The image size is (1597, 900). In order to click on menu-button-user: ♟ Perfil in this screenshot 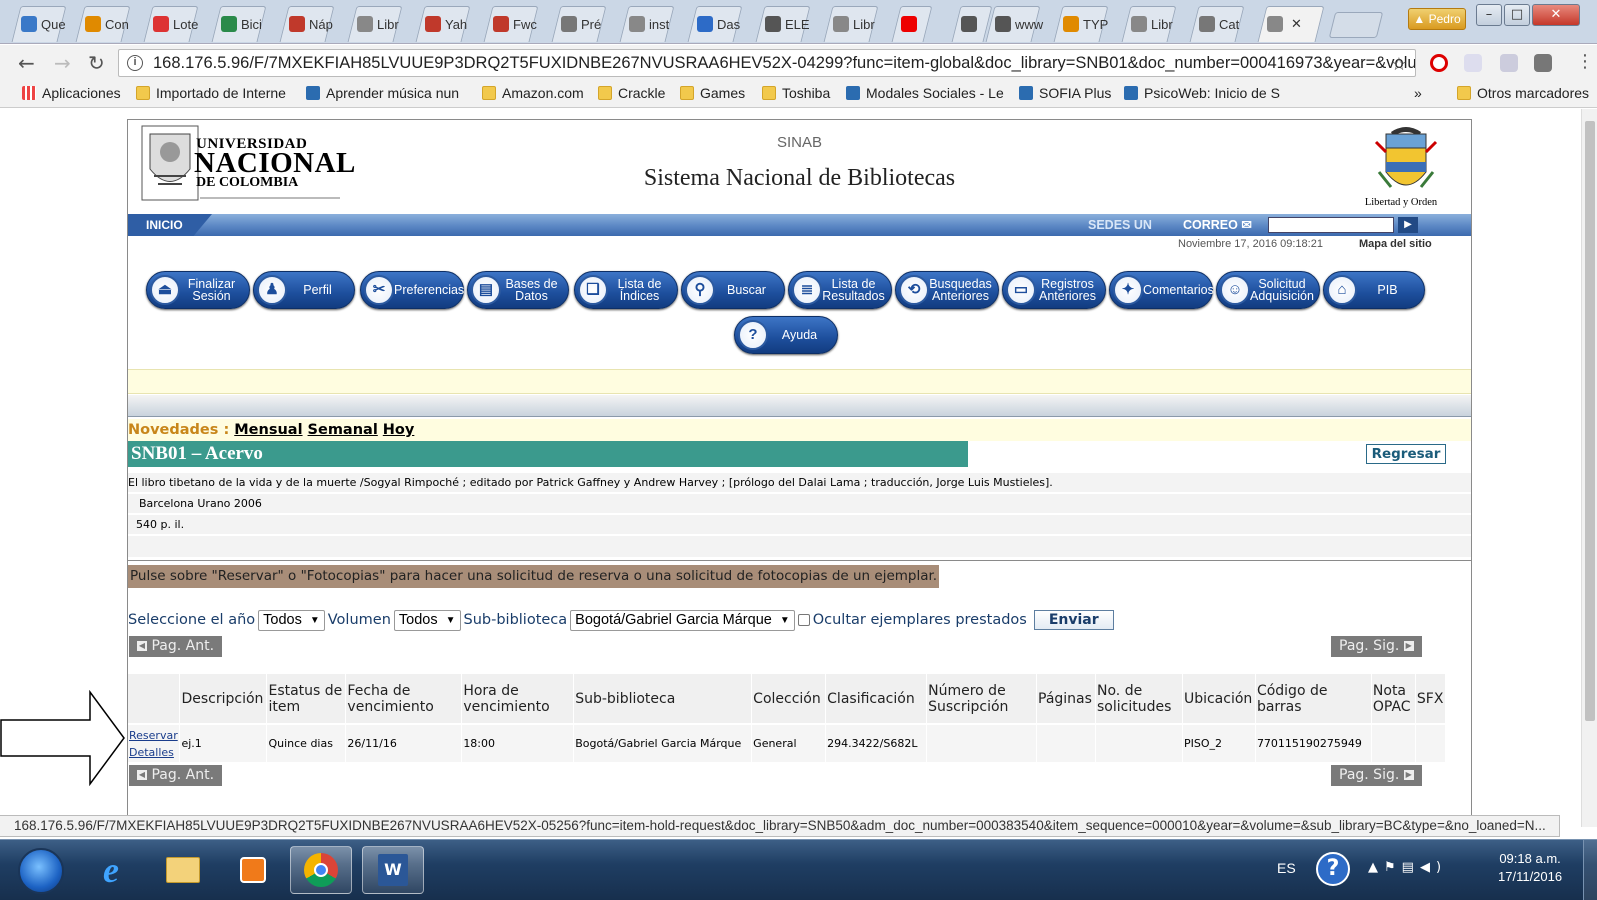, I will do `click(304, 290)`.